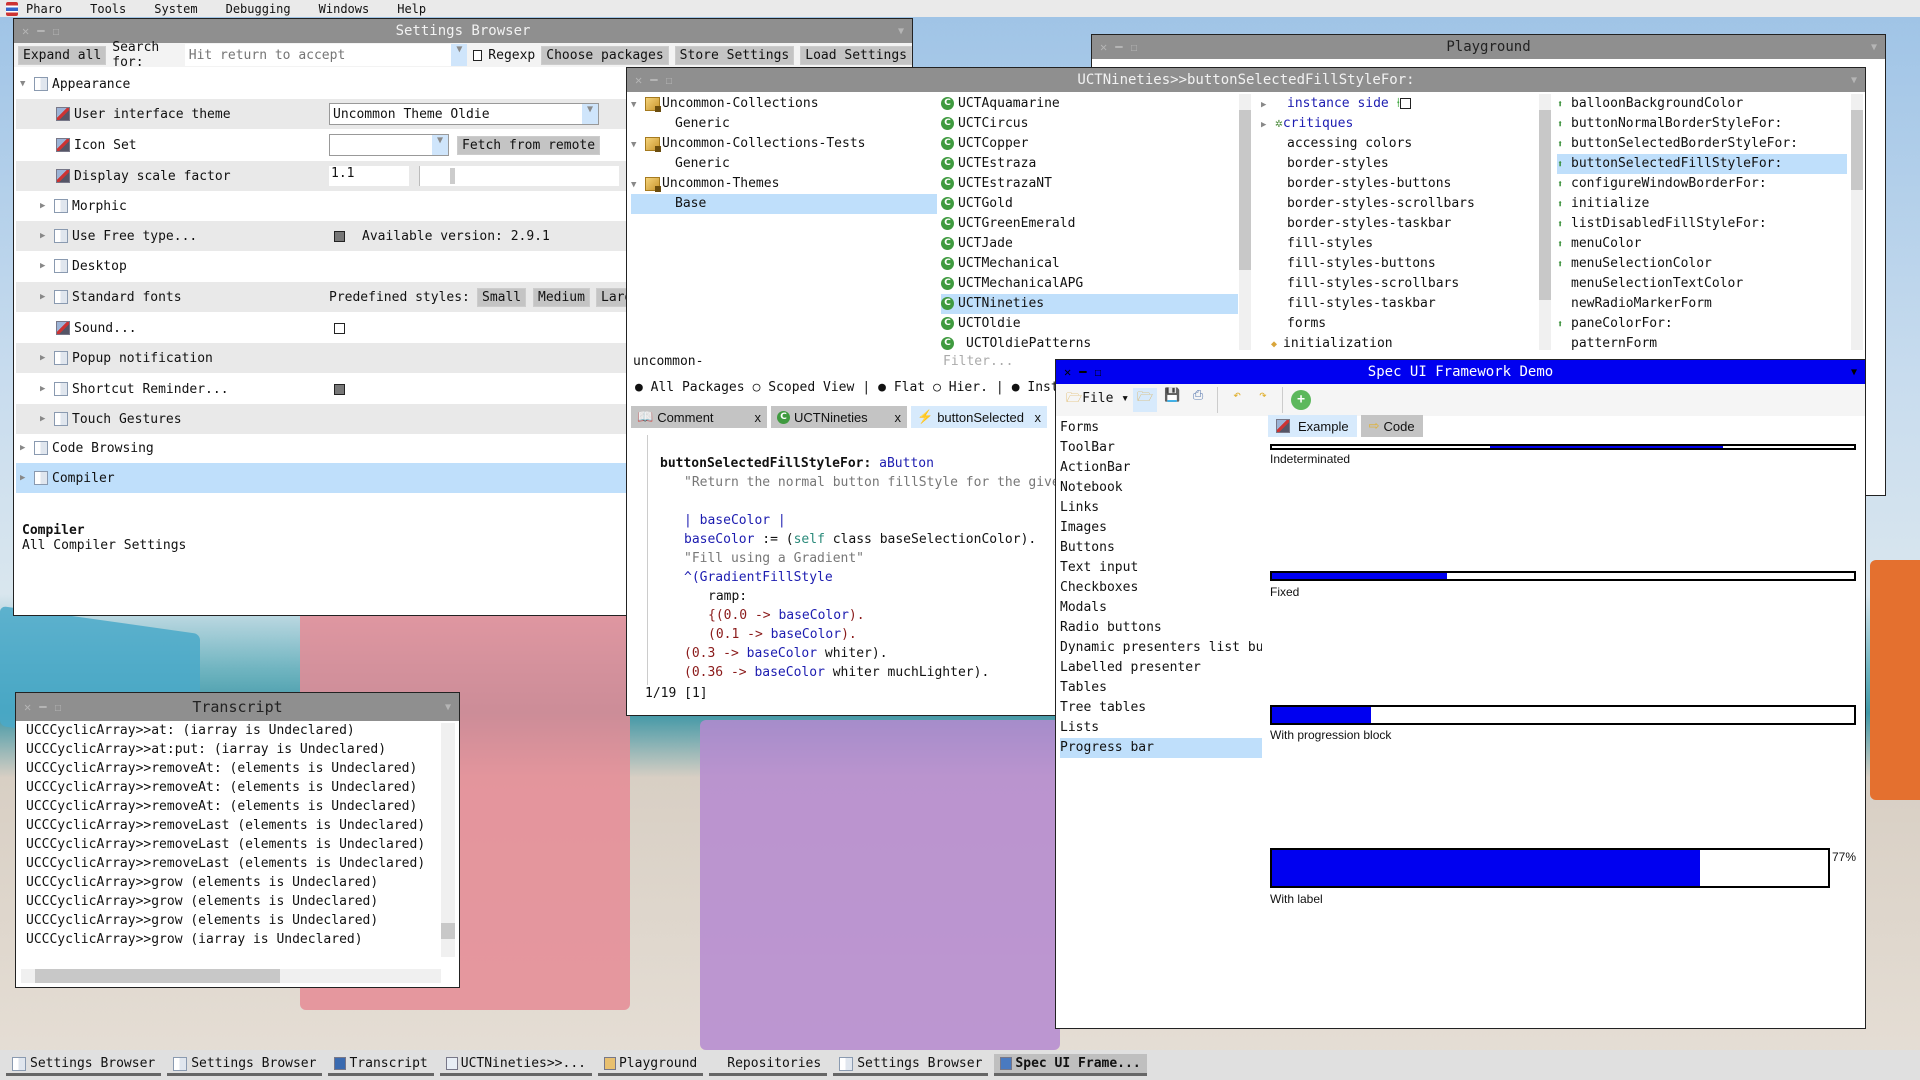  I want to click on file-menu-button: 🗁File ▾, so click(1097, 400).